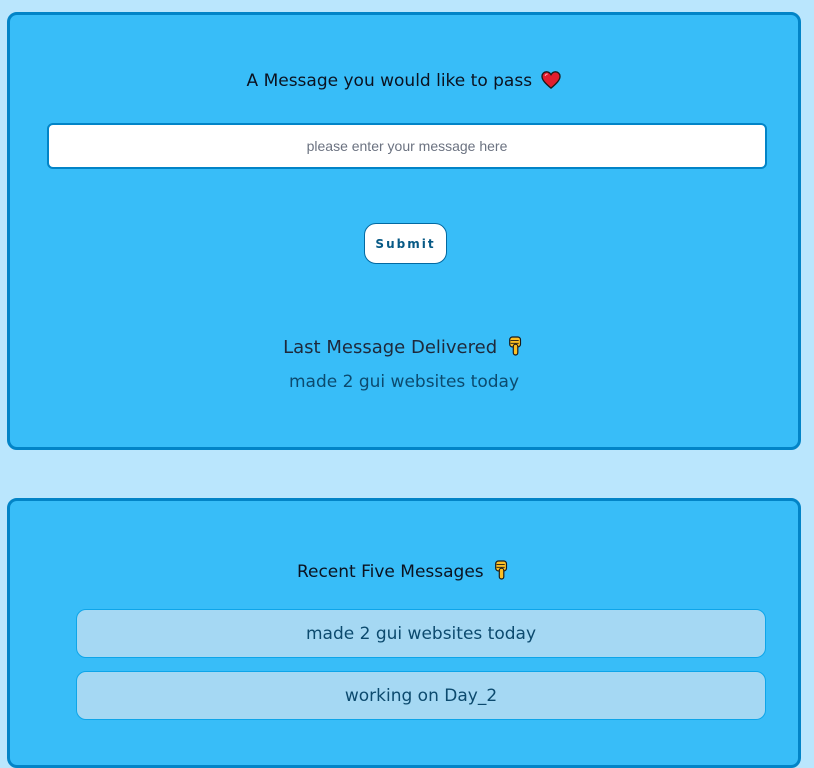 This screenshot has height=768, width=814. Describe the element at coordinates (405, 243) in the screenshot. I see `submit-button: Submit` at that location.